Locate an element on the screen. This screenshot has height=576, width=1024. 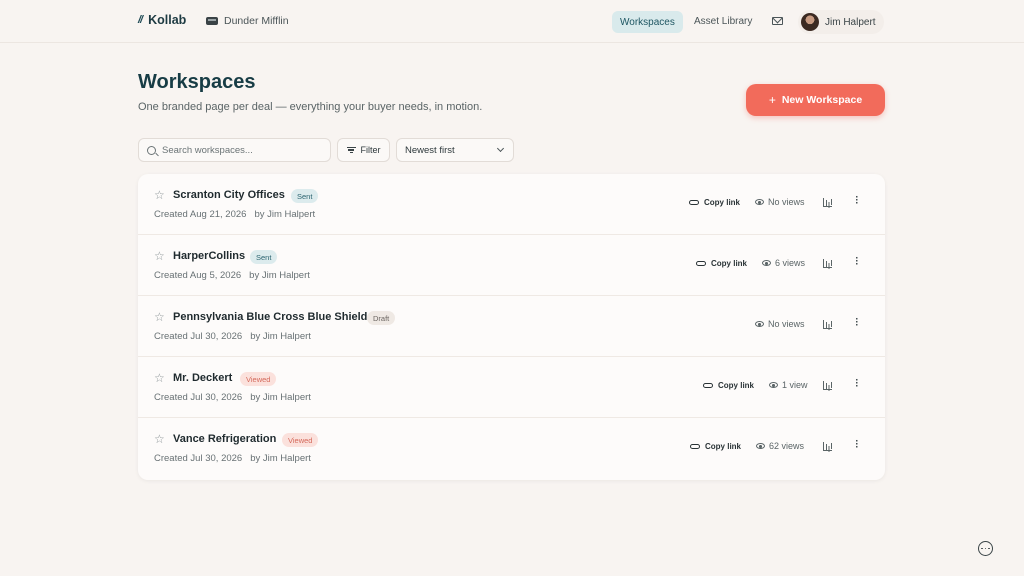
status-badge: Draft is located at coordinates (381, 318).